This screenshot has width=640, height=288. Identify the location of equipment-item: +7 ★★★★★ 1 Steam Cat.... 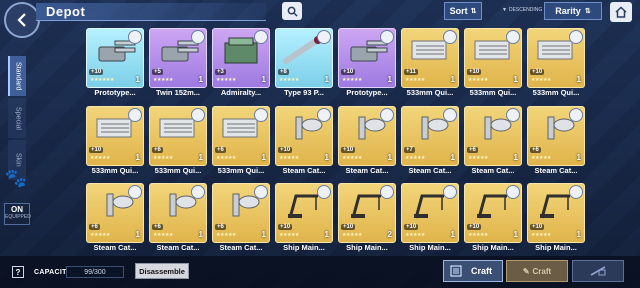
(430, 140).